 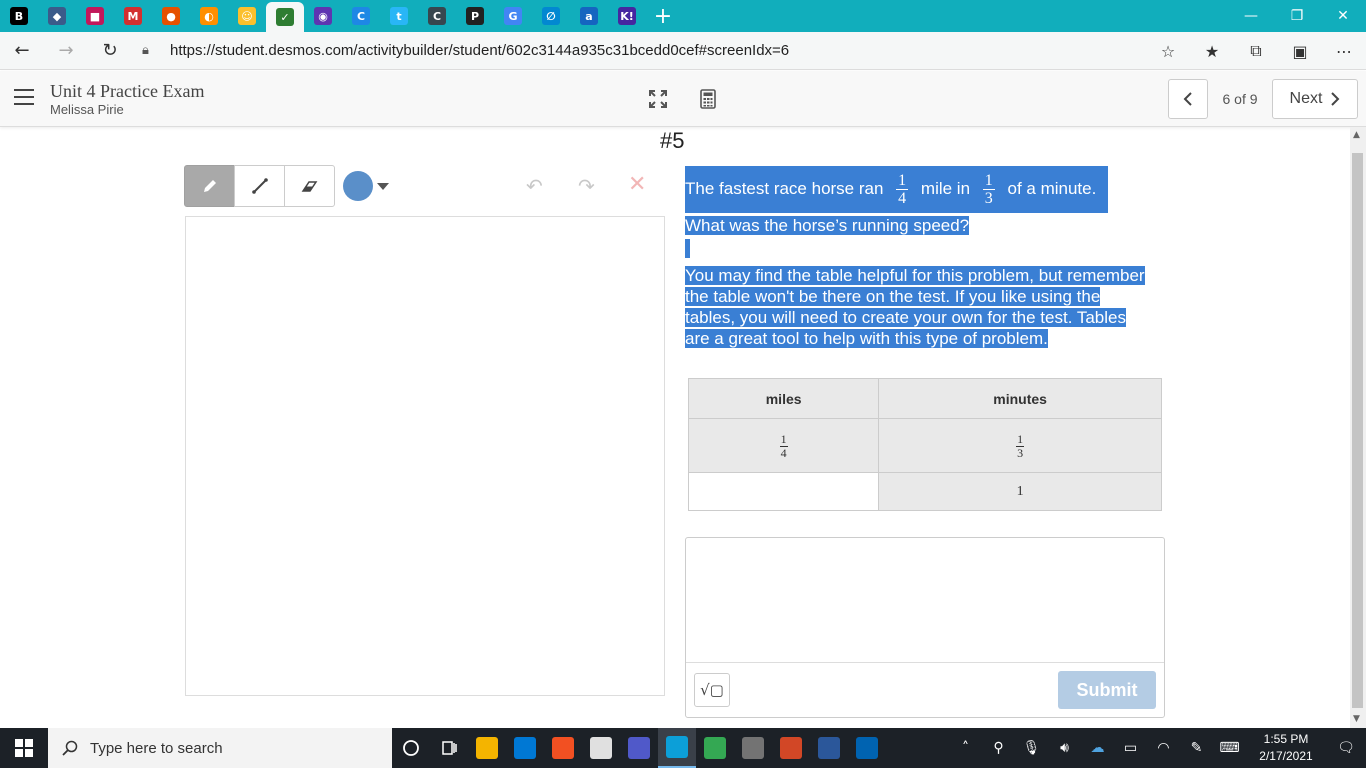 I want to click on profile-icon: ▣, so click(x=1300, y=51).